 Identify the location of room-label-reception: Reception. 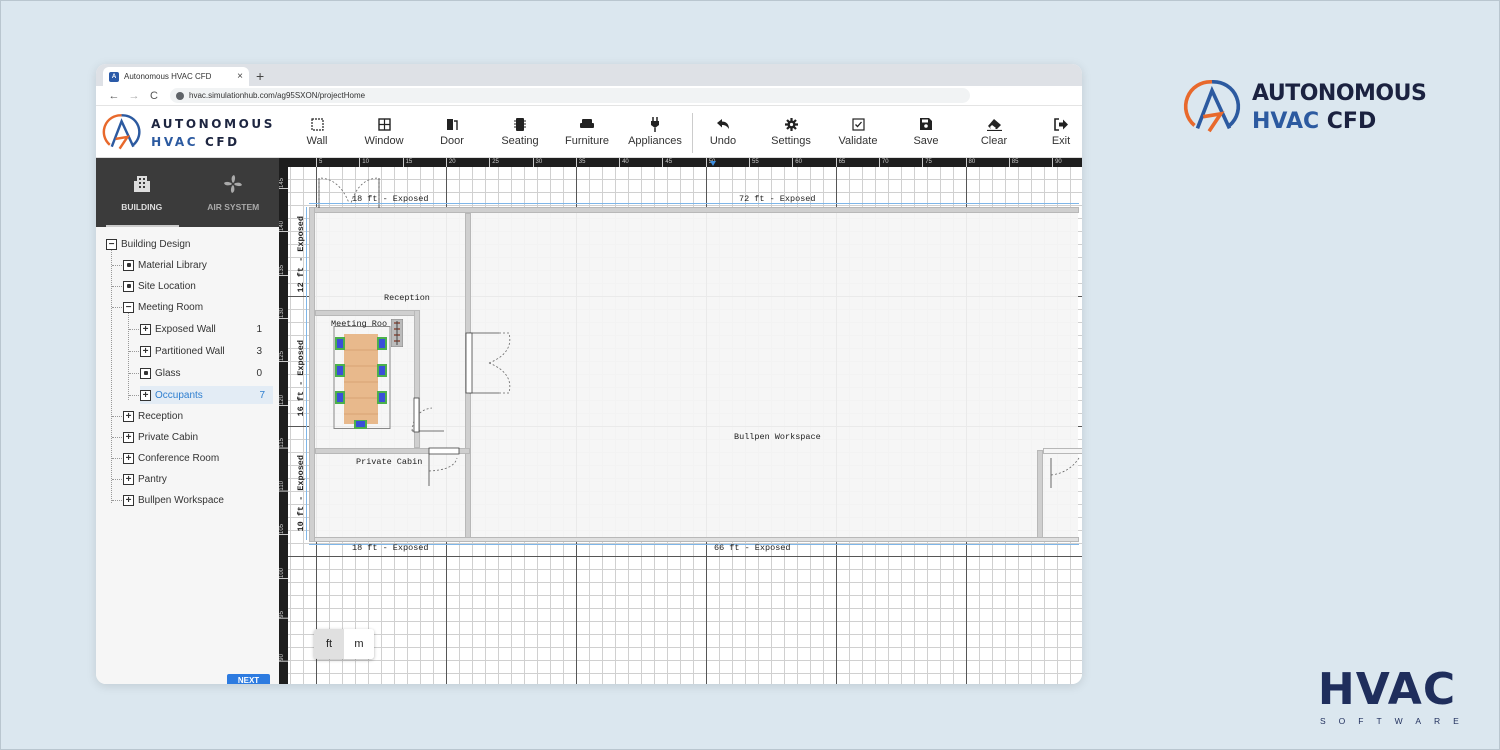
(407, 298).